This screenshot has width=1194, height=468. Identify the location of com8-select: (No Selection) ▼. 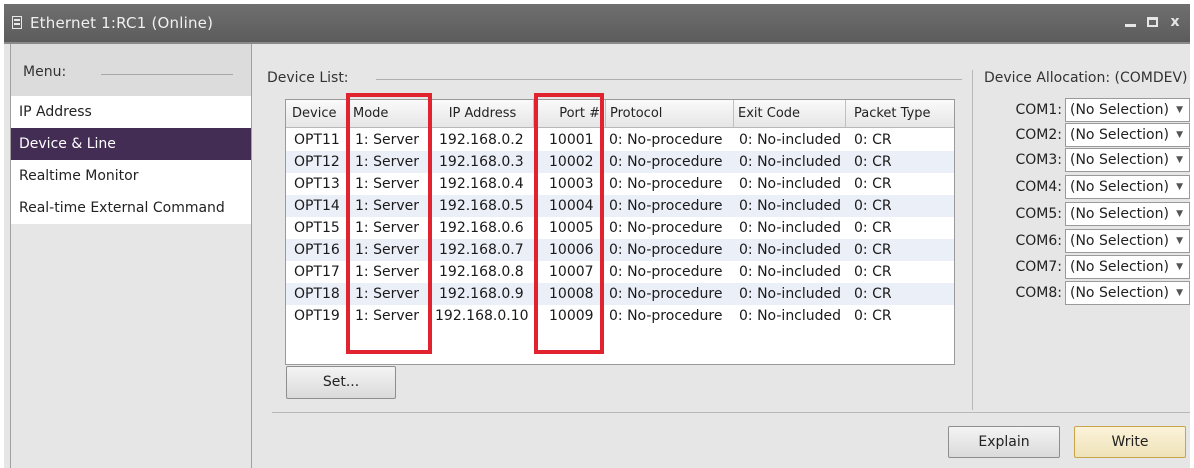
(1127, 293).